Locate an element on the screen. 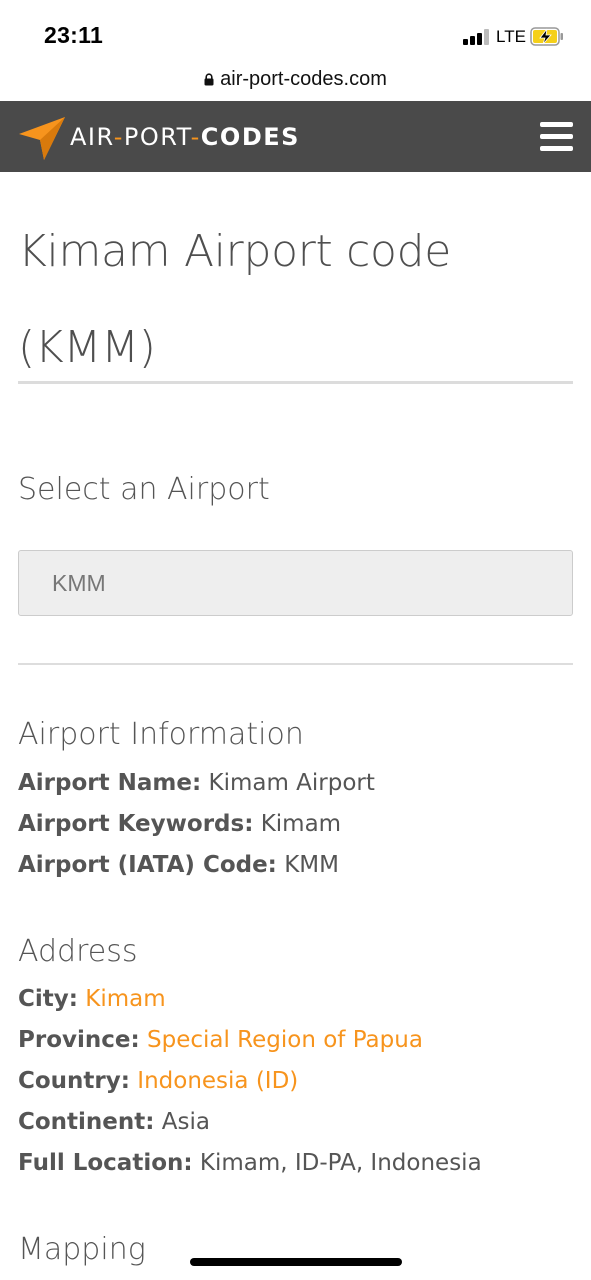  battery-charging-icon is located at coordinates (546, 36).